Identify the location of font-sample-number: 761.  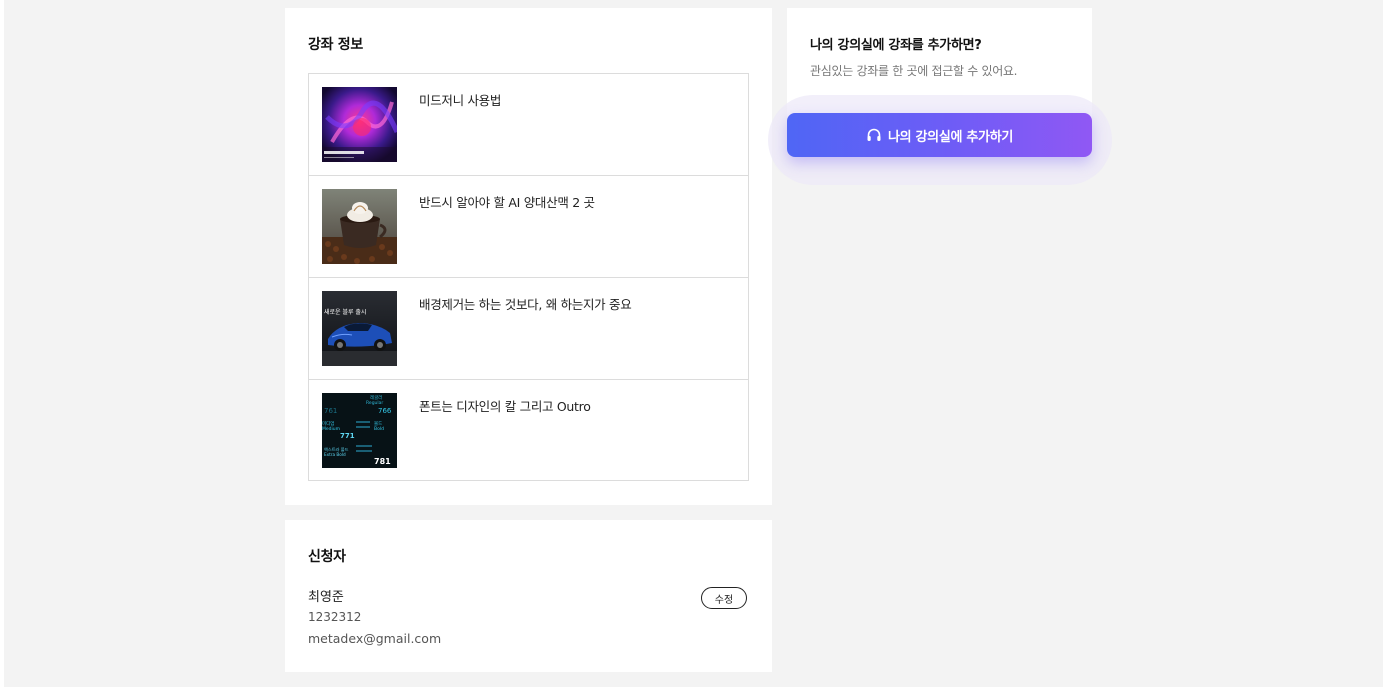
(330, 411).